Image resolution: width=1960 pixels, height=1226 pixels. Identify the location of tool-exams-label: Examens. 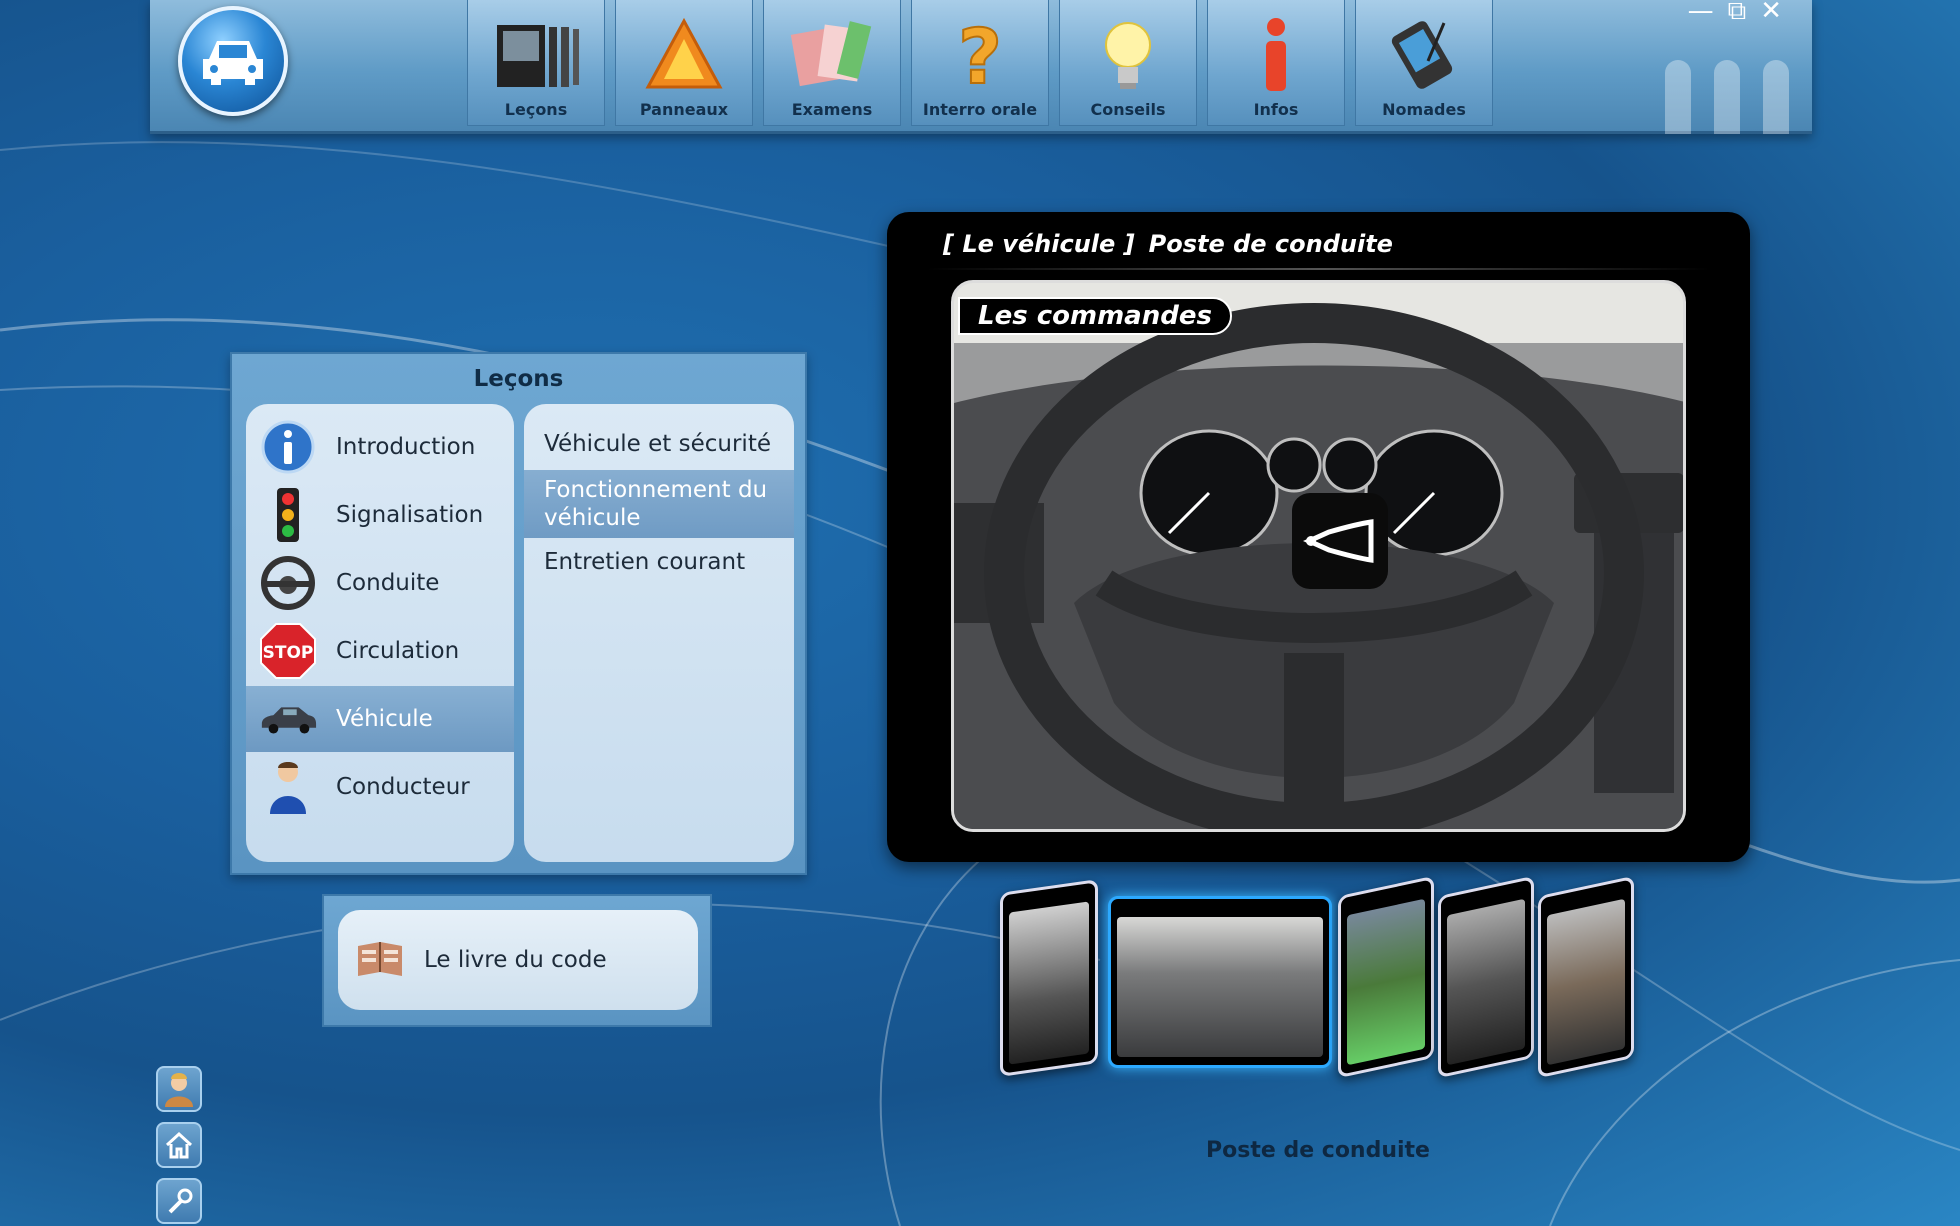
(832, 109).